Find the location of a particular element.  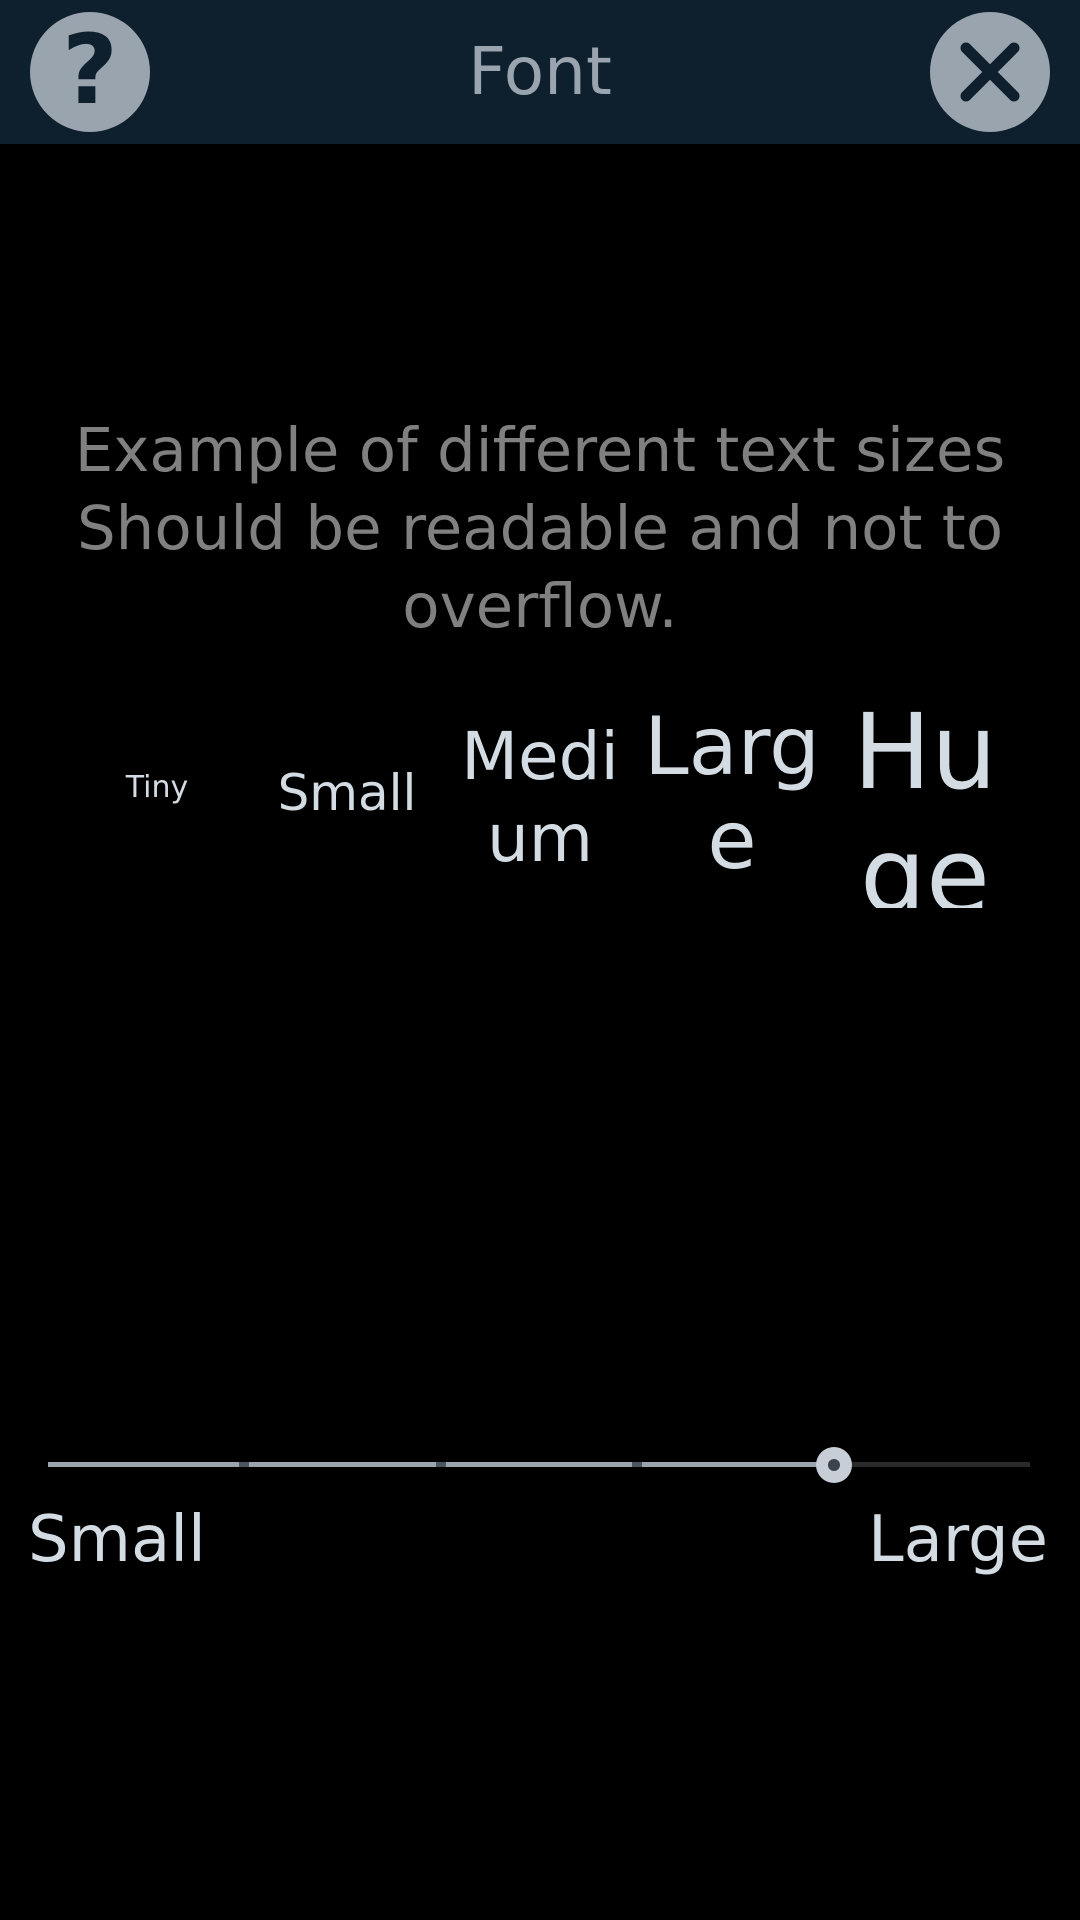

size-sample-large: Large is located at coordinates (732, 793).